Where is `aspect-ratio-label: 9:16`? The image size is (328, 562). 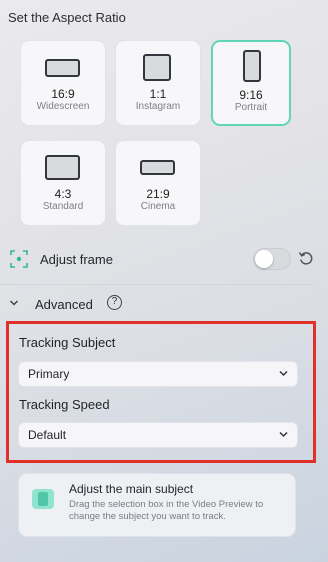 aspect-ratio-label: 9:16 is located at coordinates (251, 95).